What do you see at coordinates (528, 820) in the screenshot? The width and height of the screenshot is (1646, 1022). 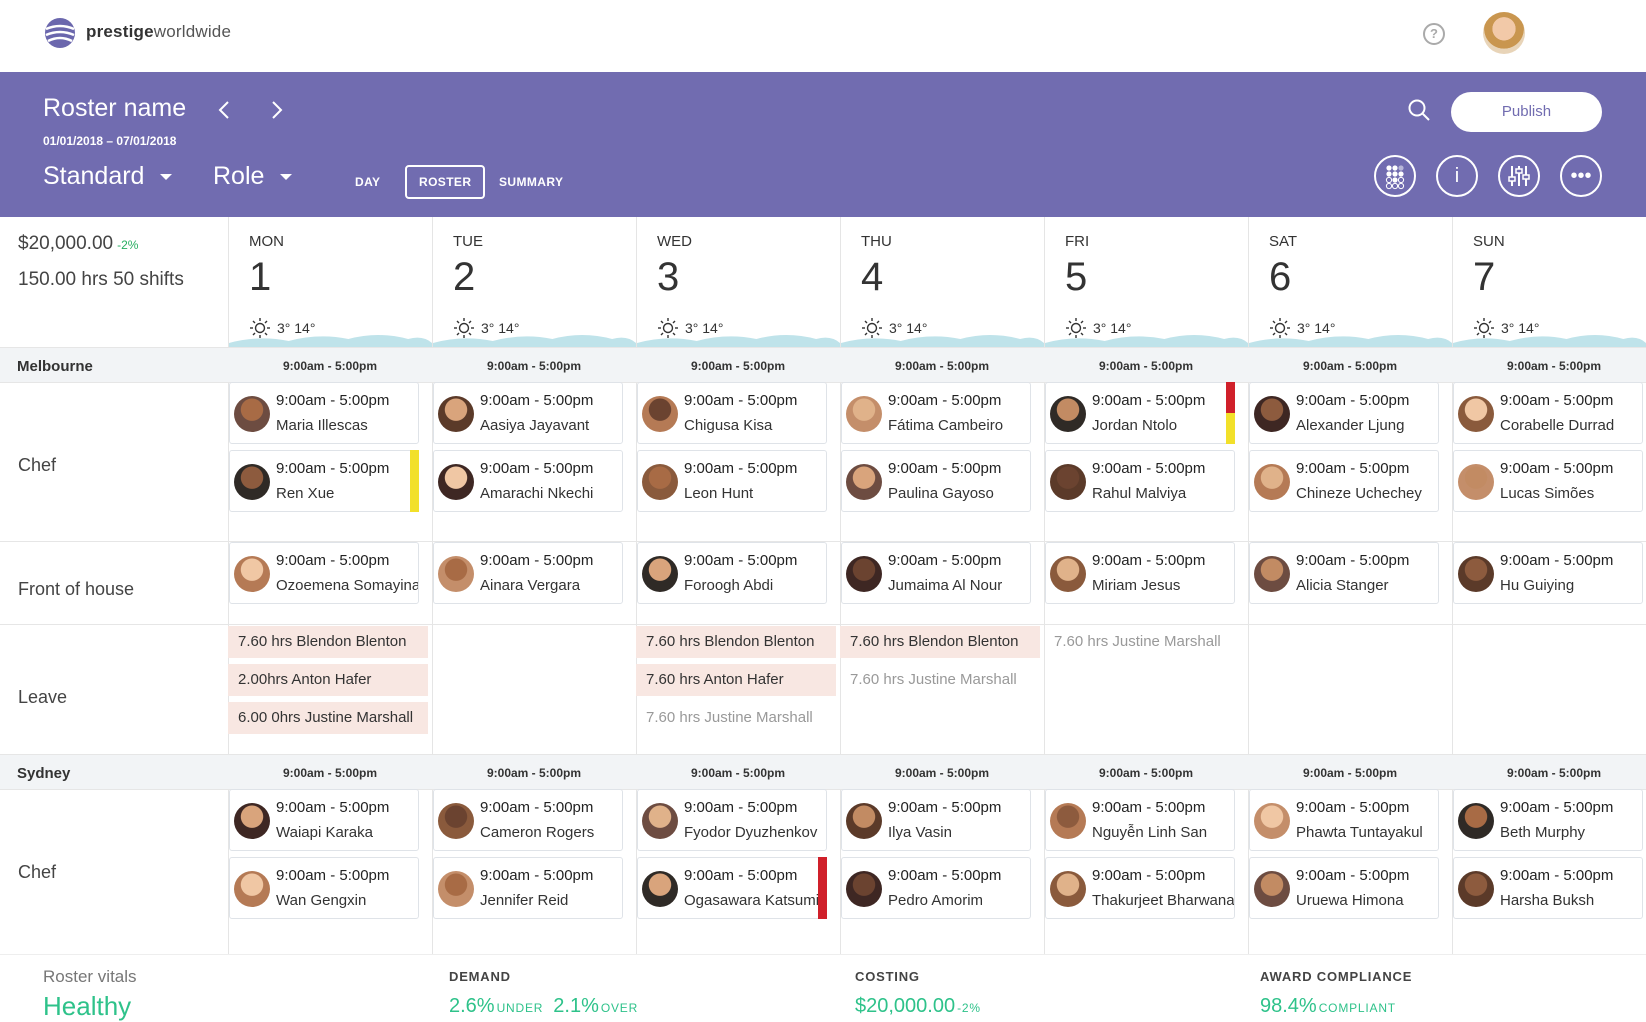 I see `shift-card: 9:00am - 5:00pm Cameron Rogers` at bounding box center [528, 820].